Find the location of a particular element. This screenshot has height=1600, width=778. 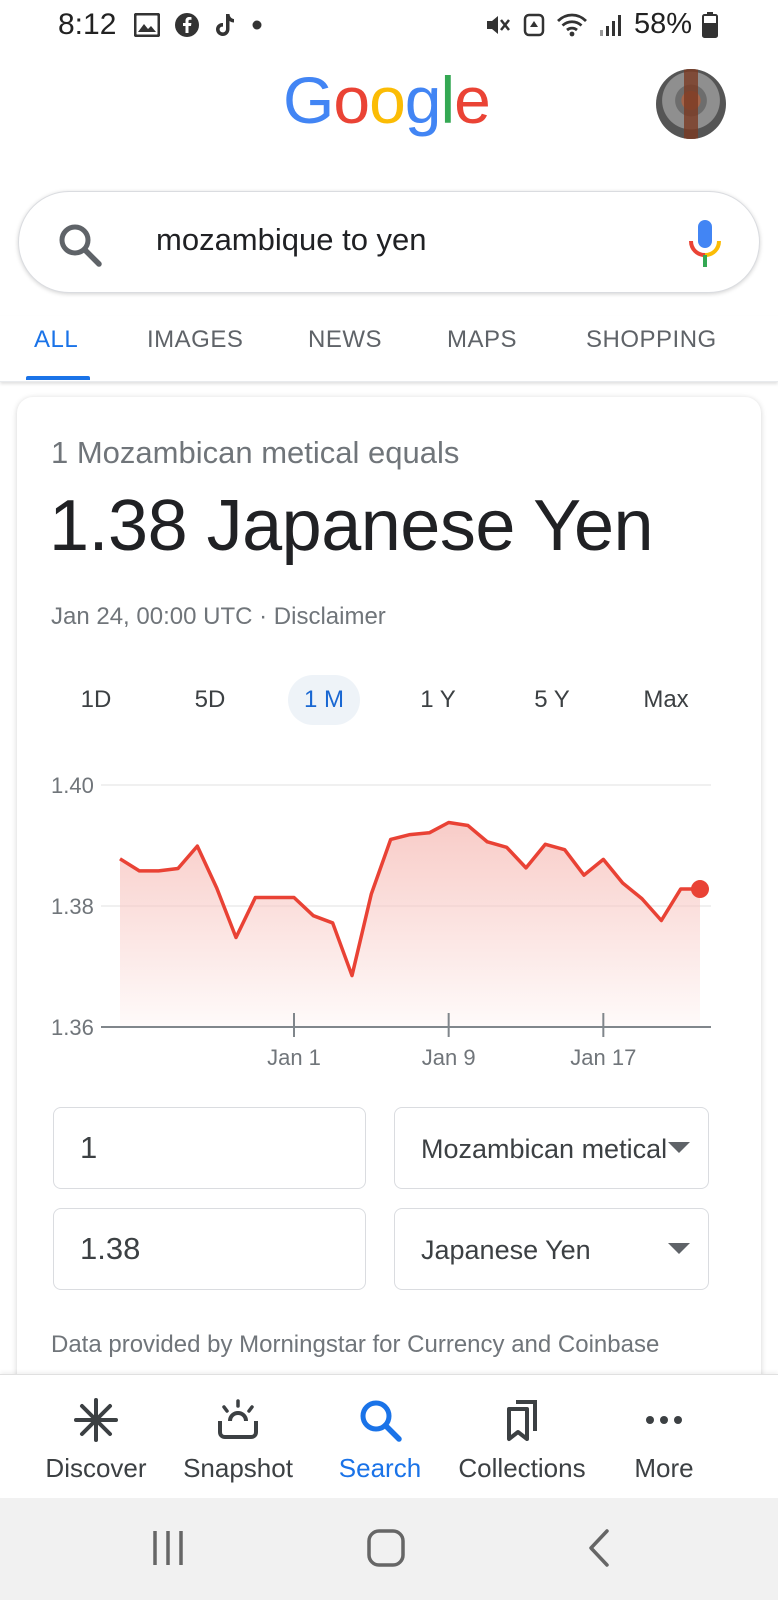

nav-label: Discover is located at coordinates (96, 1468).